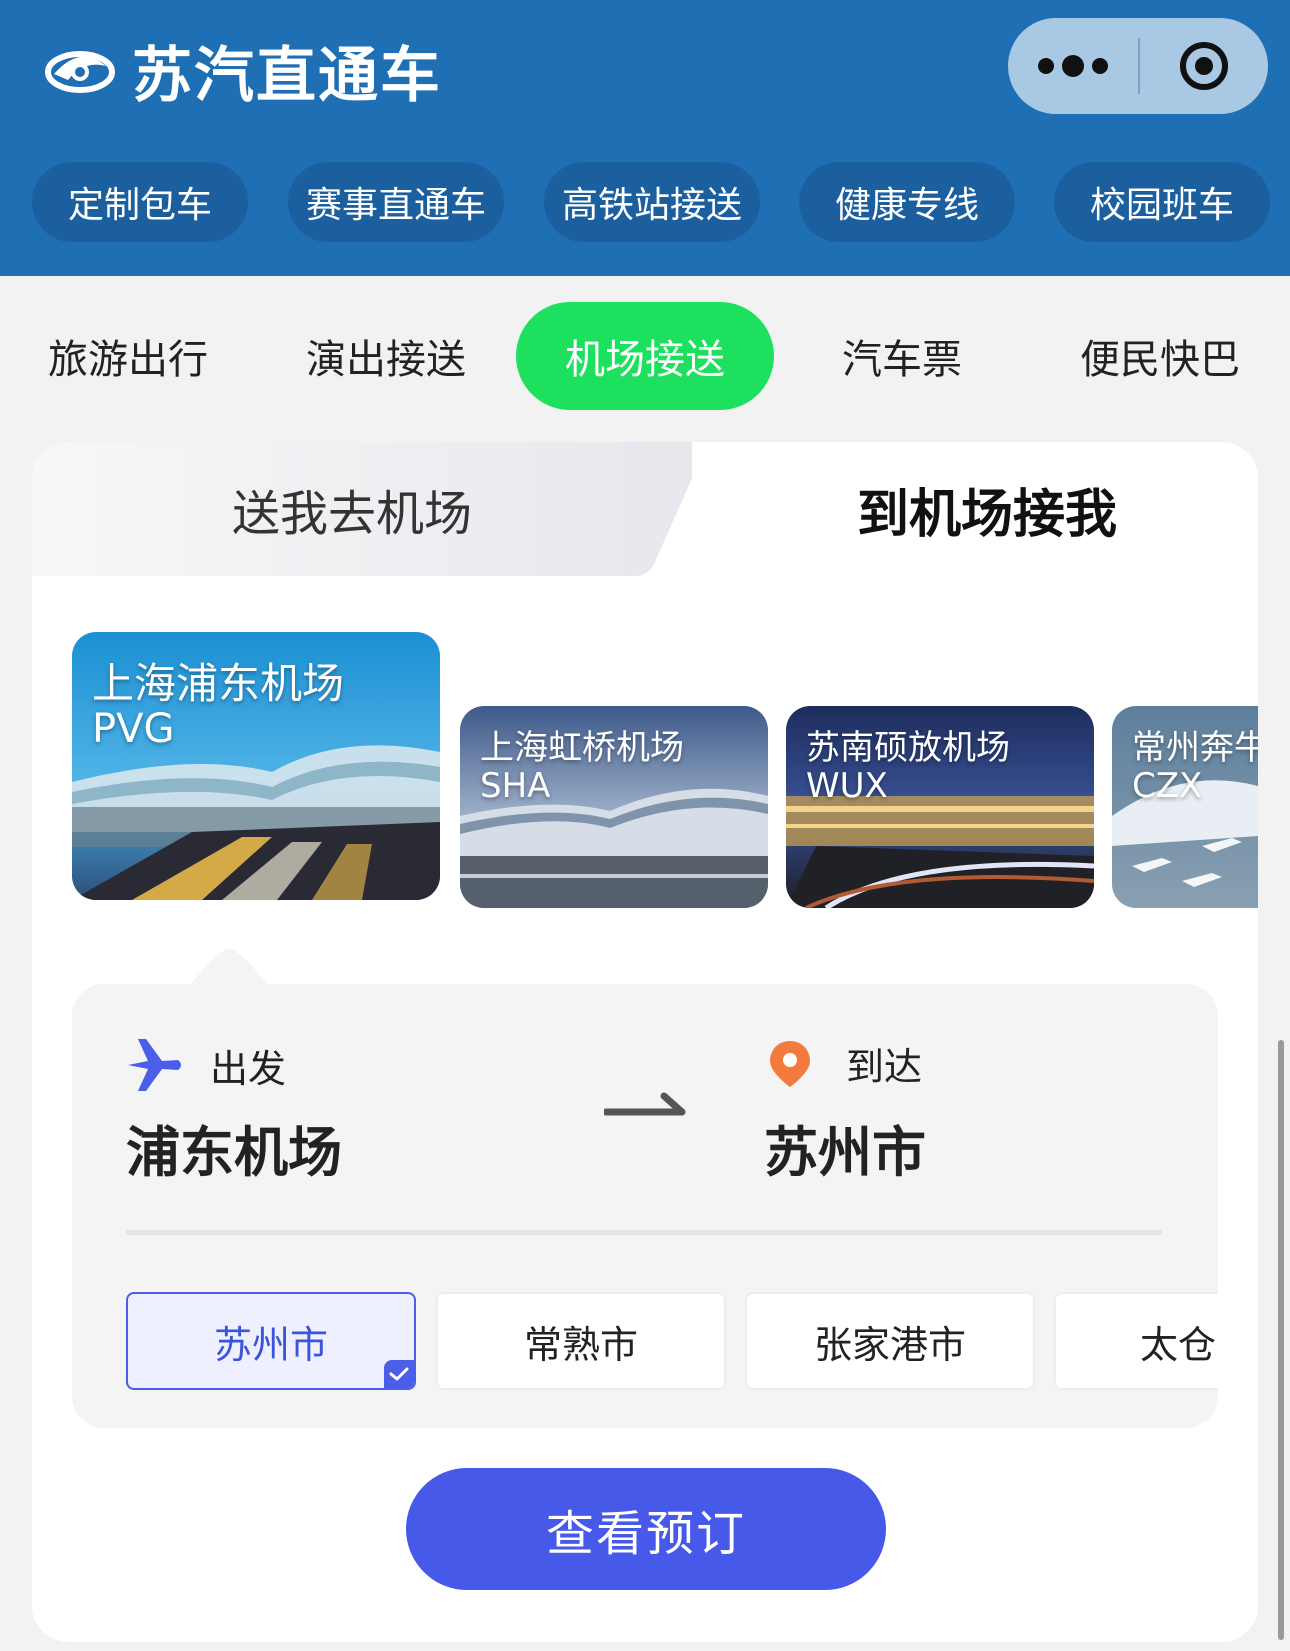 This screenshot has height=1651, width=1290. I want to click on route-divider, so click(644, 1232).